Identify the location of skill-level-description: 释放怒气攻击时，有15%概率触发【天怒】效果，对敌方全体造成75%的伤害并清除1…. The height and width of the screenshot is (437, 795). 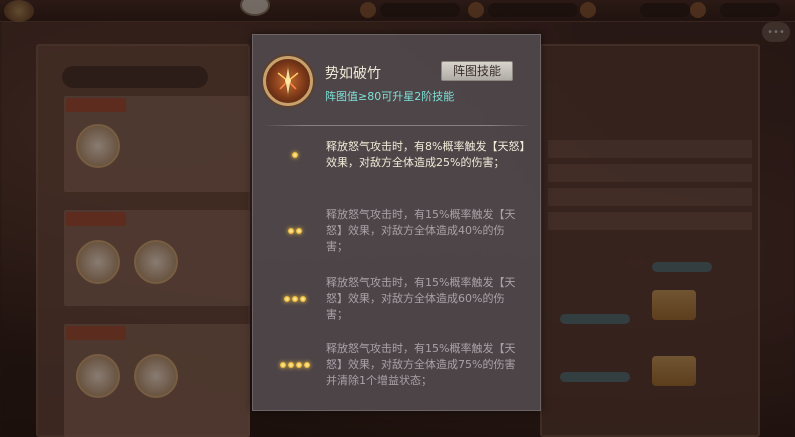
(421, 364).